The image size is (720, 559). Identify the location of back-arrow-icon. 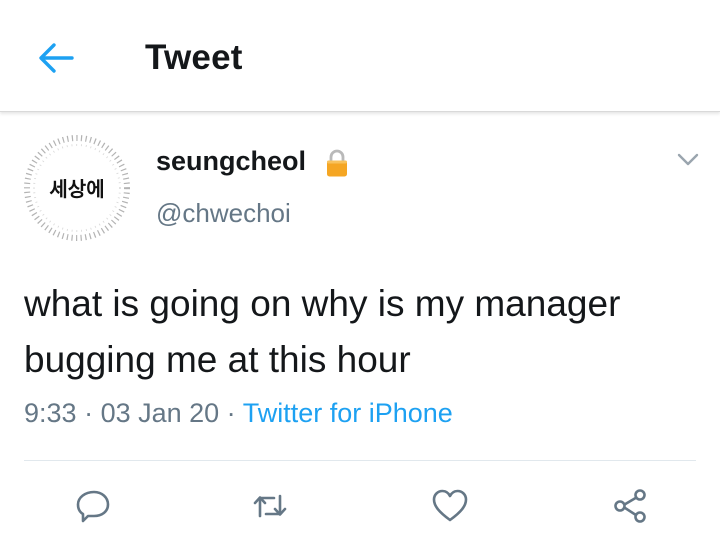
(56, 58).